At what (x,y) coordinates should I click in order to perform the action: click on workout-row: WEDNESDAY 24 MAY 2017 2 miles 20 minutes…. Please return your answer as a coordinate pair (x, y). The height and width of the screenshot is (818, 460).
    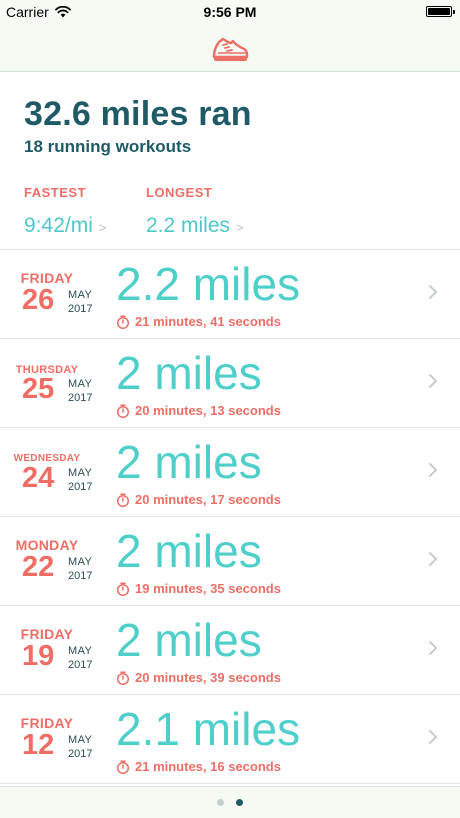
    Looking at the image, I should click on (230, 472).